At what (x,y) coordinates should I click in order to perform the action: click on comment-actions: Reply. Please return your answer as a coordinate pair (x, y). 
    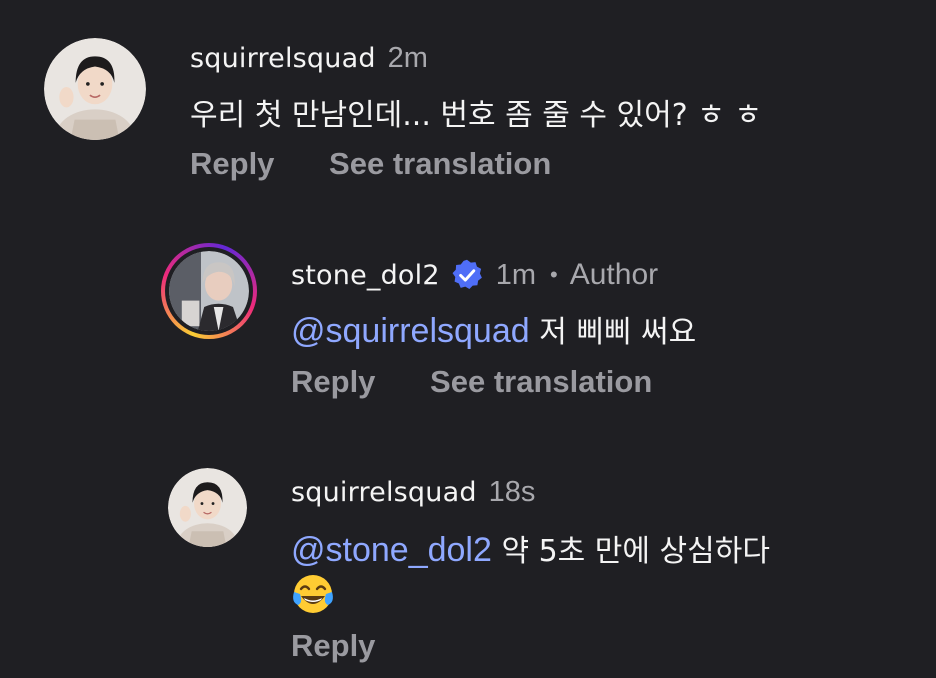
    Looking at the image, I should click on (333, 646).